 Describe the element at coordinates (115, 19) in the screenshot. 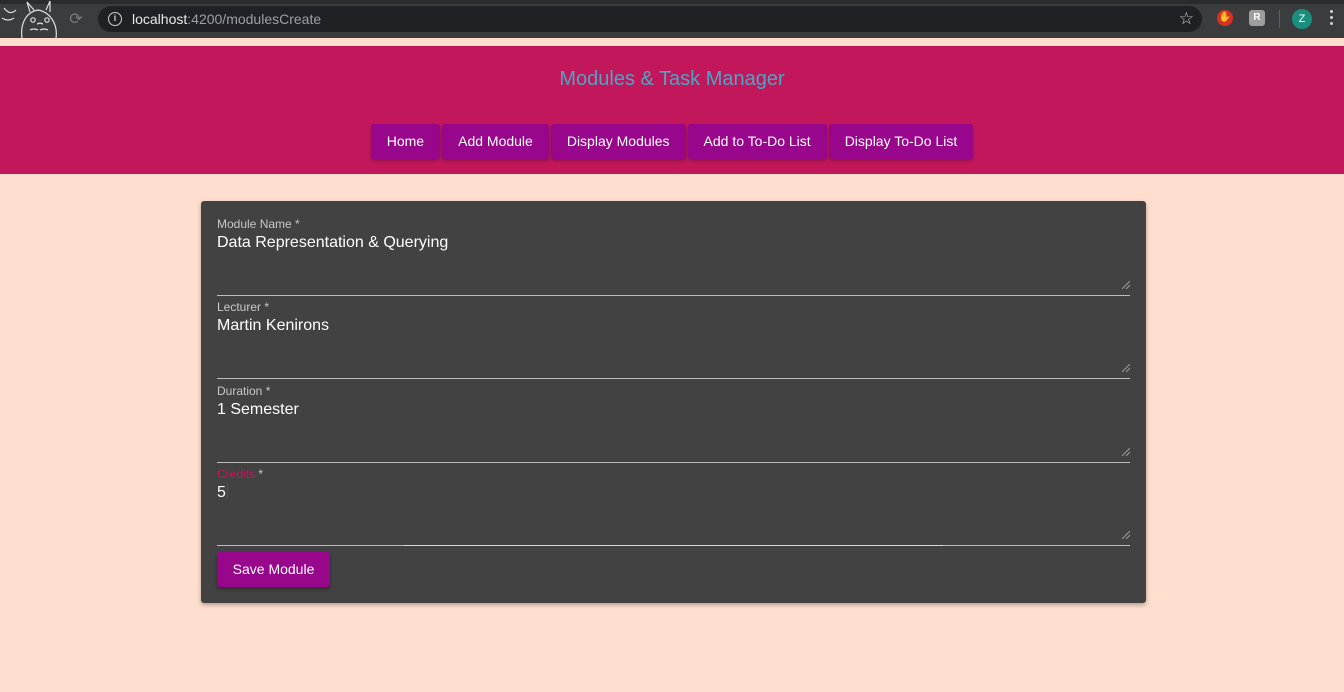

I see `info-icon: i` at that location.